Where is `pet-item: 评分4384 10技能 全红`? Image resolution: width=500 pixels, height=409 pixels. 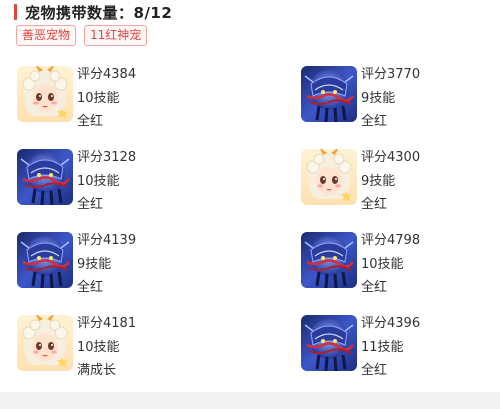
pet-item: 评分4384 10技能 全红 is located at coordinates (117, 97).